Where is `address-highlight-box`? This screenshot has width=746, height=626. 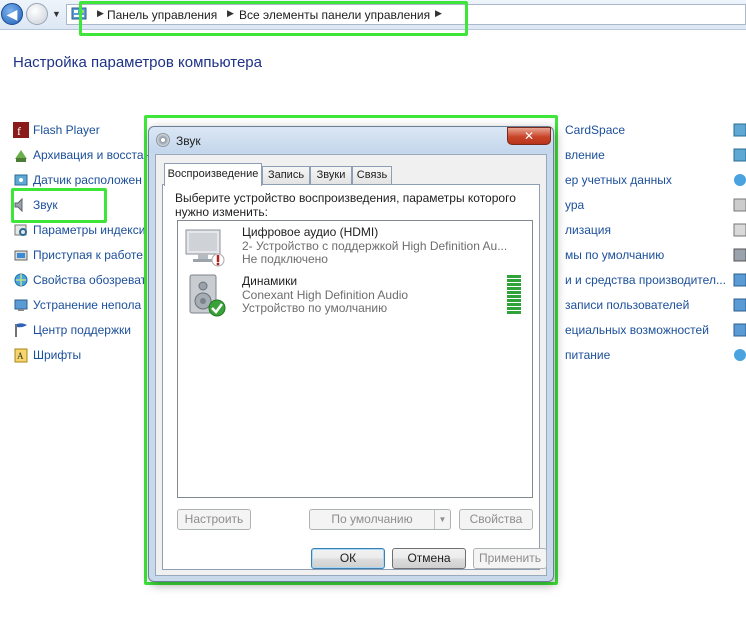 address-highlight-box is located at coordinates (273, 18).